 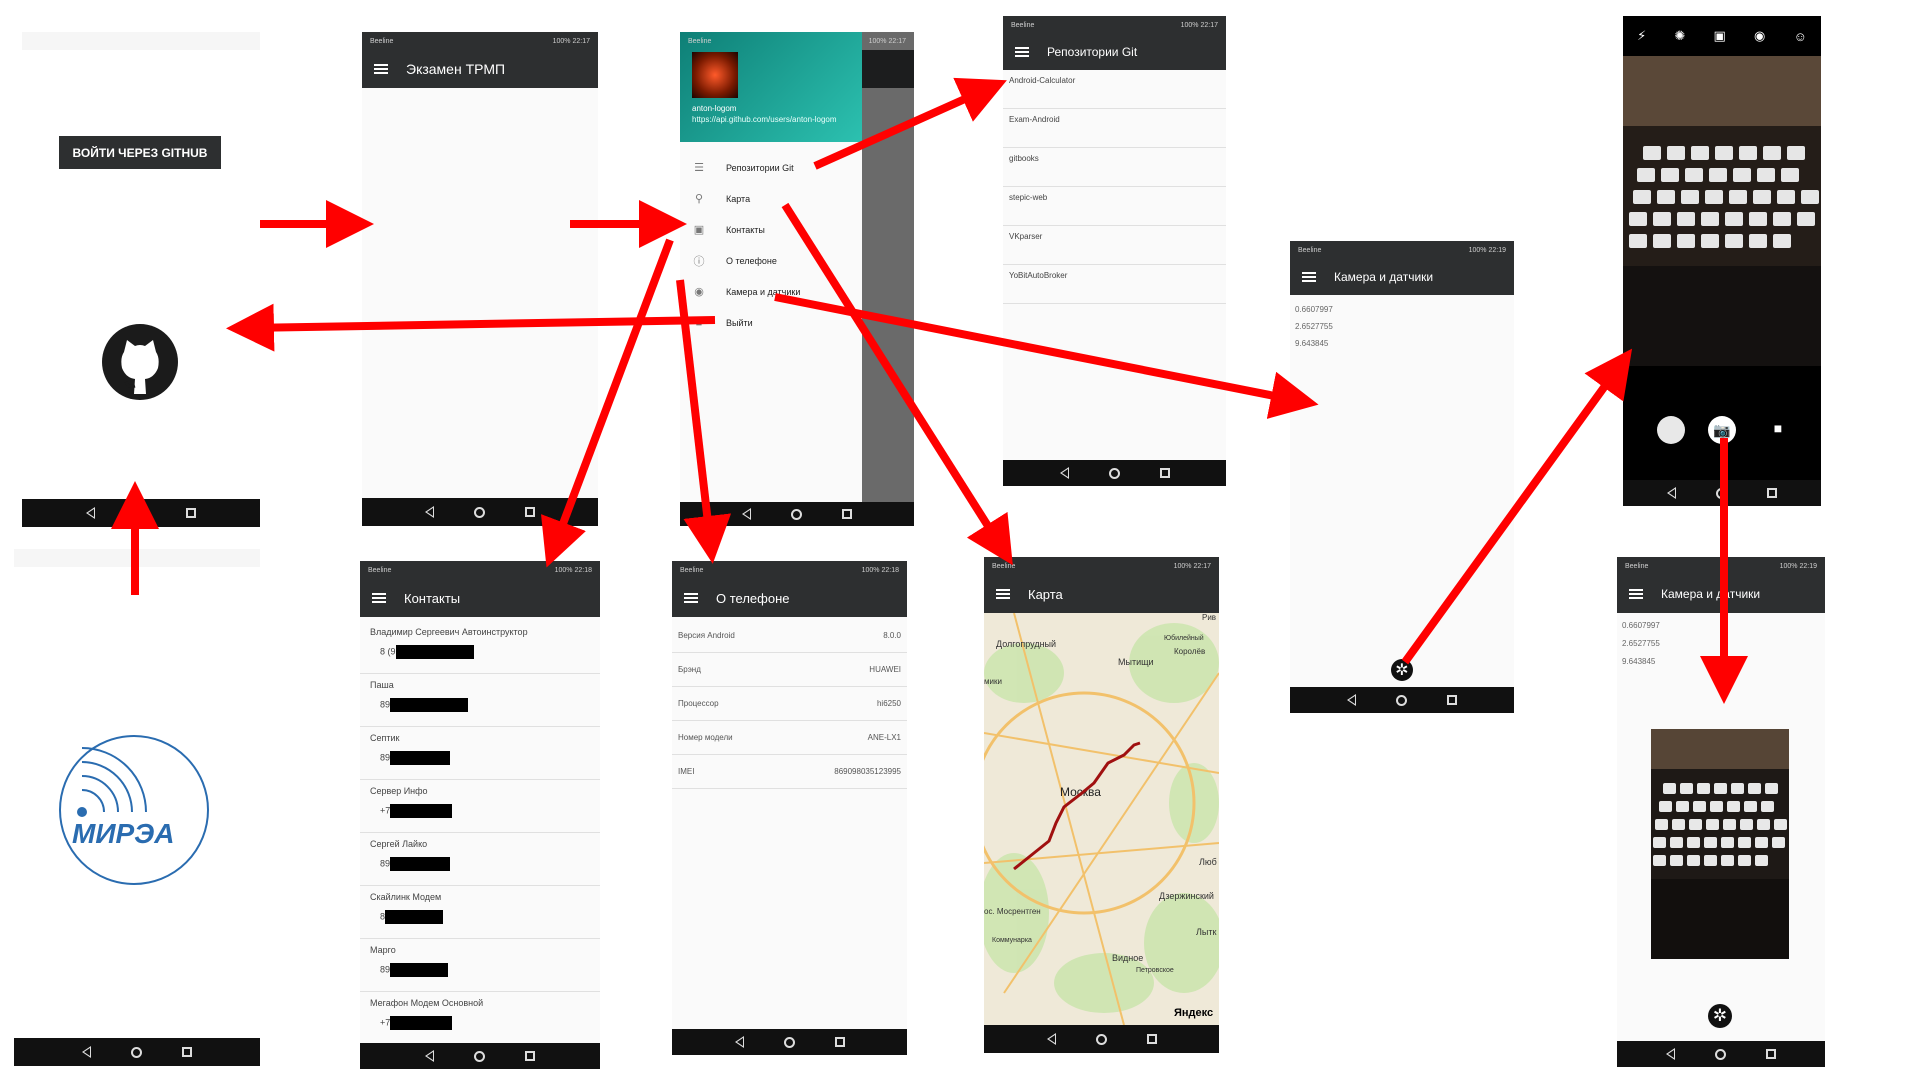 I want to click on contact-item: Владимир Сергеевич Автоинструктор 8 (9, so click(x=480, y=647).